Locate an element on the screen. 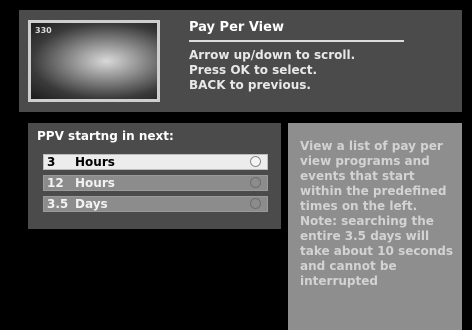 The height and width of the screenshot is (330, 472). option-number: 12 is located at coordinates (55, 183).